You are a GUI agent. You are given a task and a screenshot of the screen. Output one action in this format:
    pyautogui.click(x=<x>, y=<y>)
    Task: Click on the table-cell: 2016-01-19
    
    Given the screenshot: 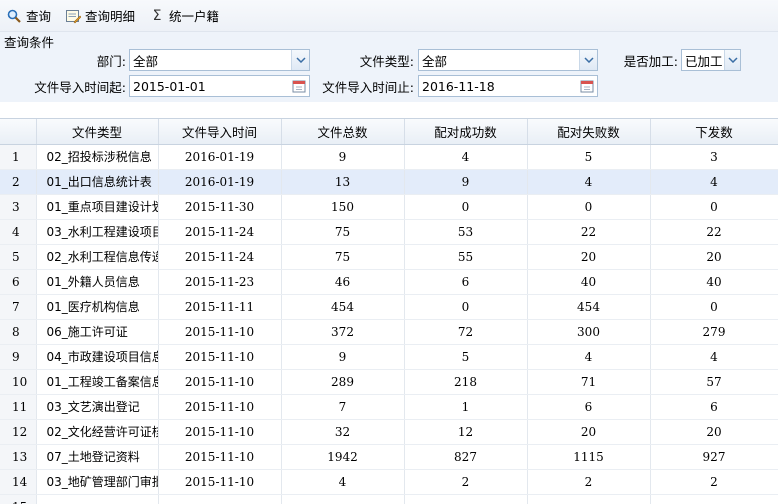 What is the action you would take?
    pyautogui.click(x=220, y=157)
    